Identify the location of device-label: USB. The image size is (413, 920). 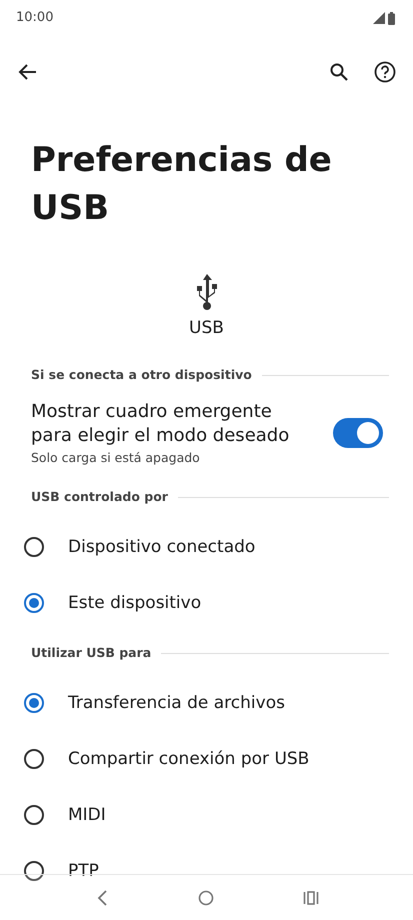
(206, 328).